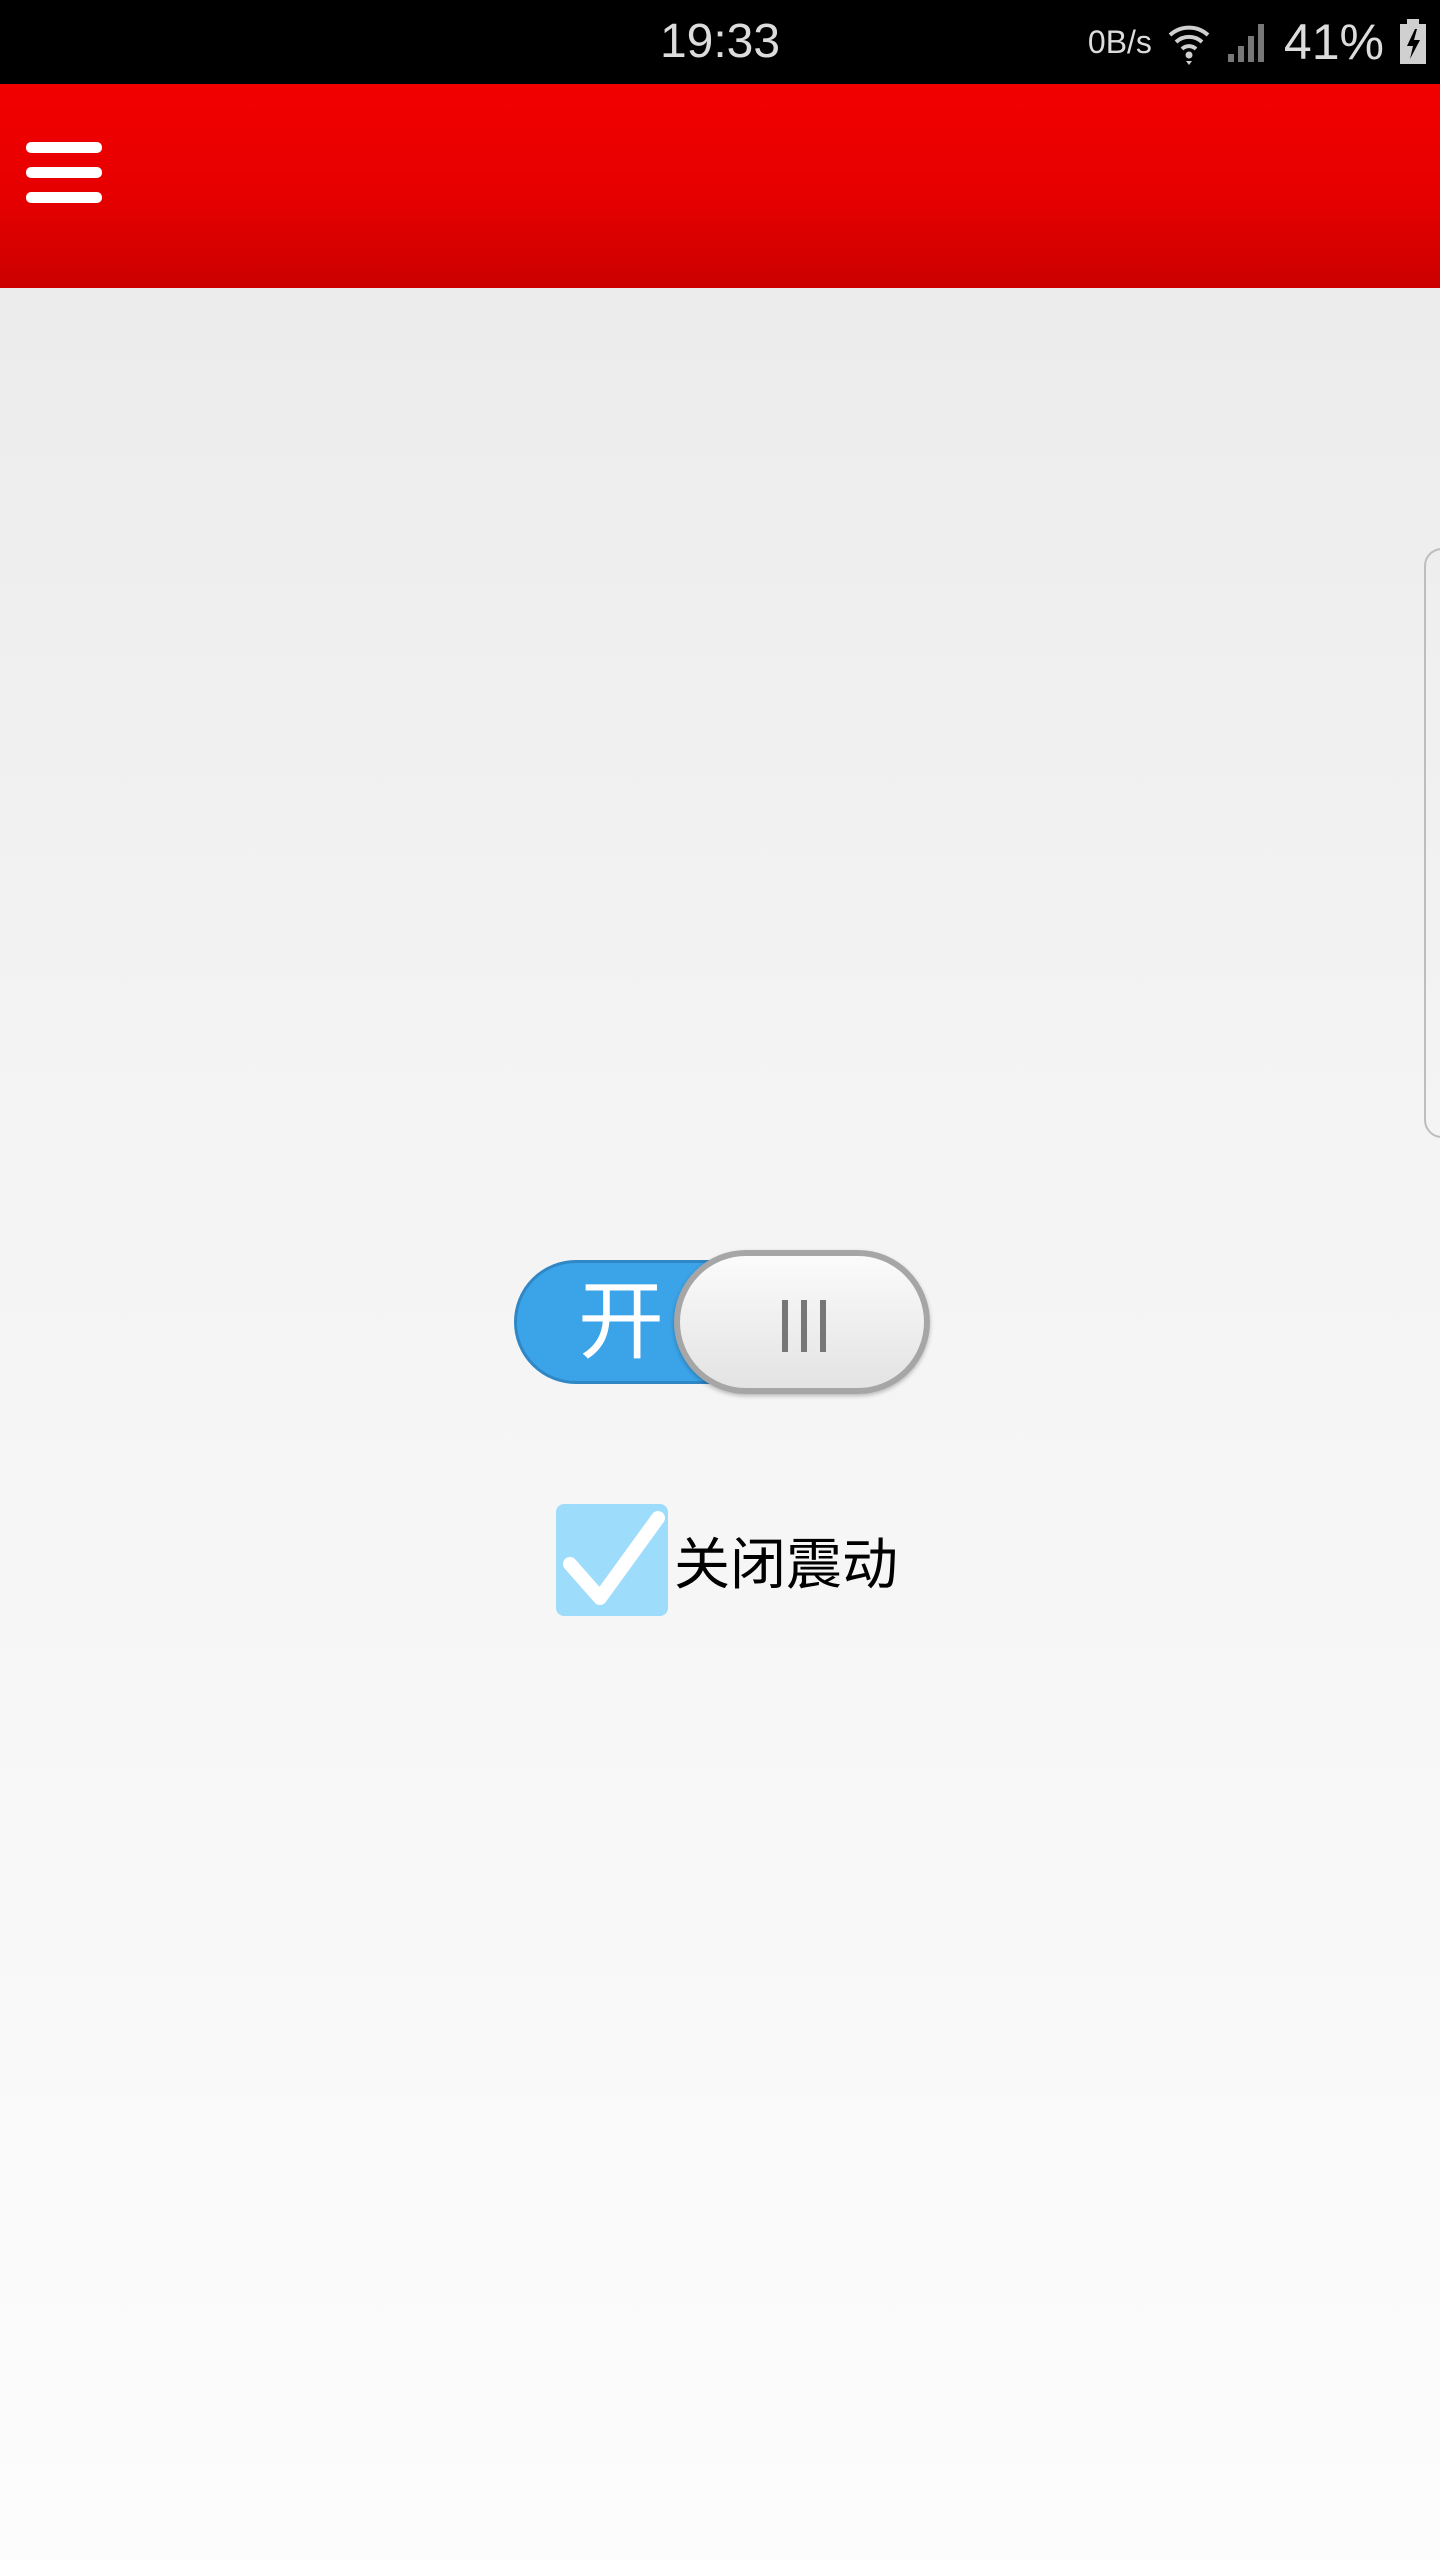 This screenshot has width=1440, height=2560. What do you see at coordinates (1119, 41) in the screenshot?
I see `net-speed: 0B/s` at bounding box center [1119, 41].